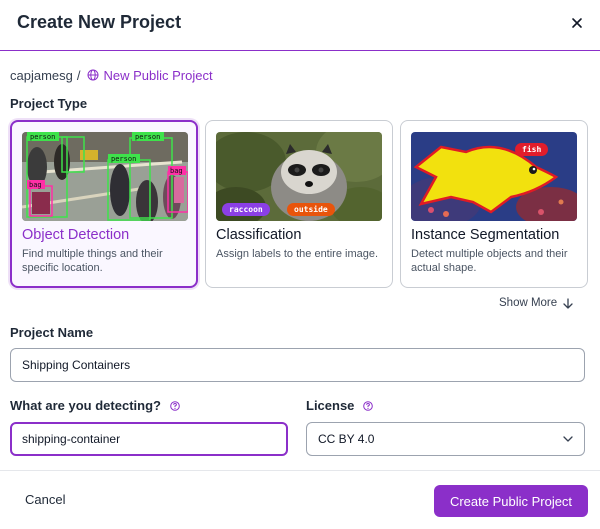 The image size is (600, 529). What do you see at coordinates (99, 22) in the screenshot?
I see `dialog-title: Create New Project` at bounding box center [99, 22].